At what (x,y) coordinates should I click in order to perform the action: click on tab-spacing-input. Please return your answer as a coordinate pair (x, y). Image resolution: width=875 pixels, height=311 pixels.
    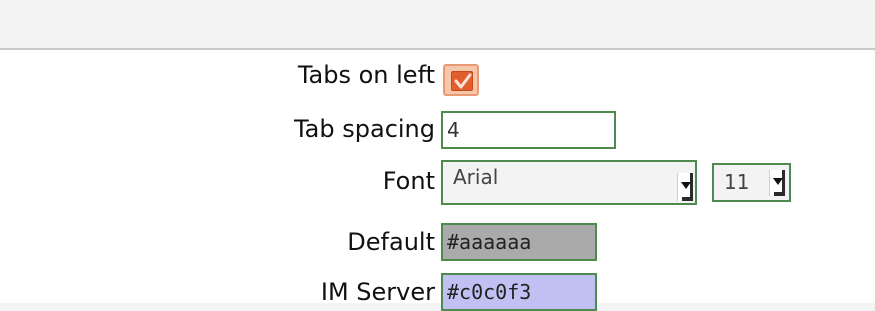
    Looking at the image, I should click on (528, 130).